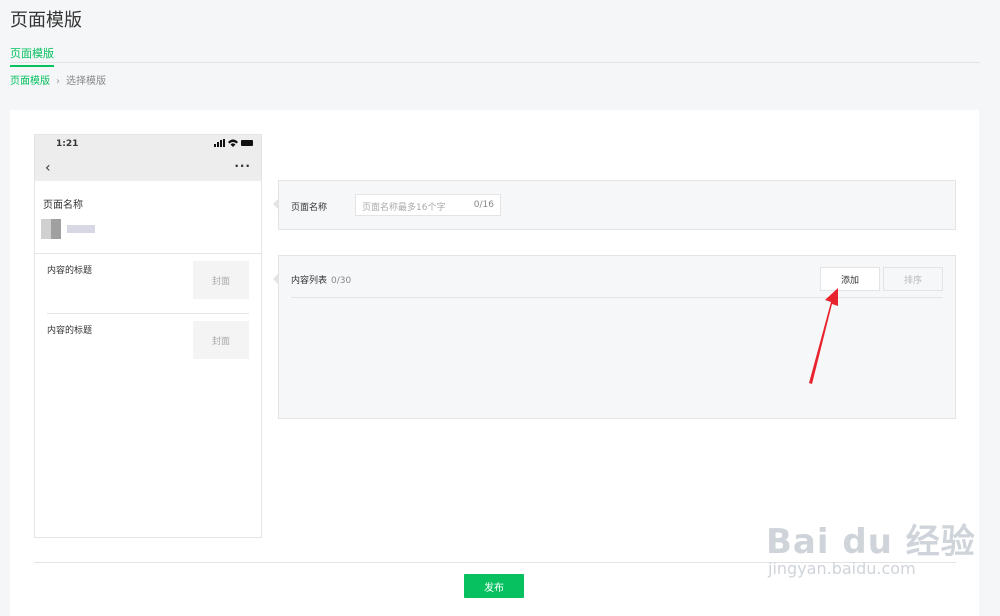 This screenshot has width=1000, height=616. What do you see at coordinates (617, 297) in the screenshot?
I see `divider` at bounding box center [617, 297].